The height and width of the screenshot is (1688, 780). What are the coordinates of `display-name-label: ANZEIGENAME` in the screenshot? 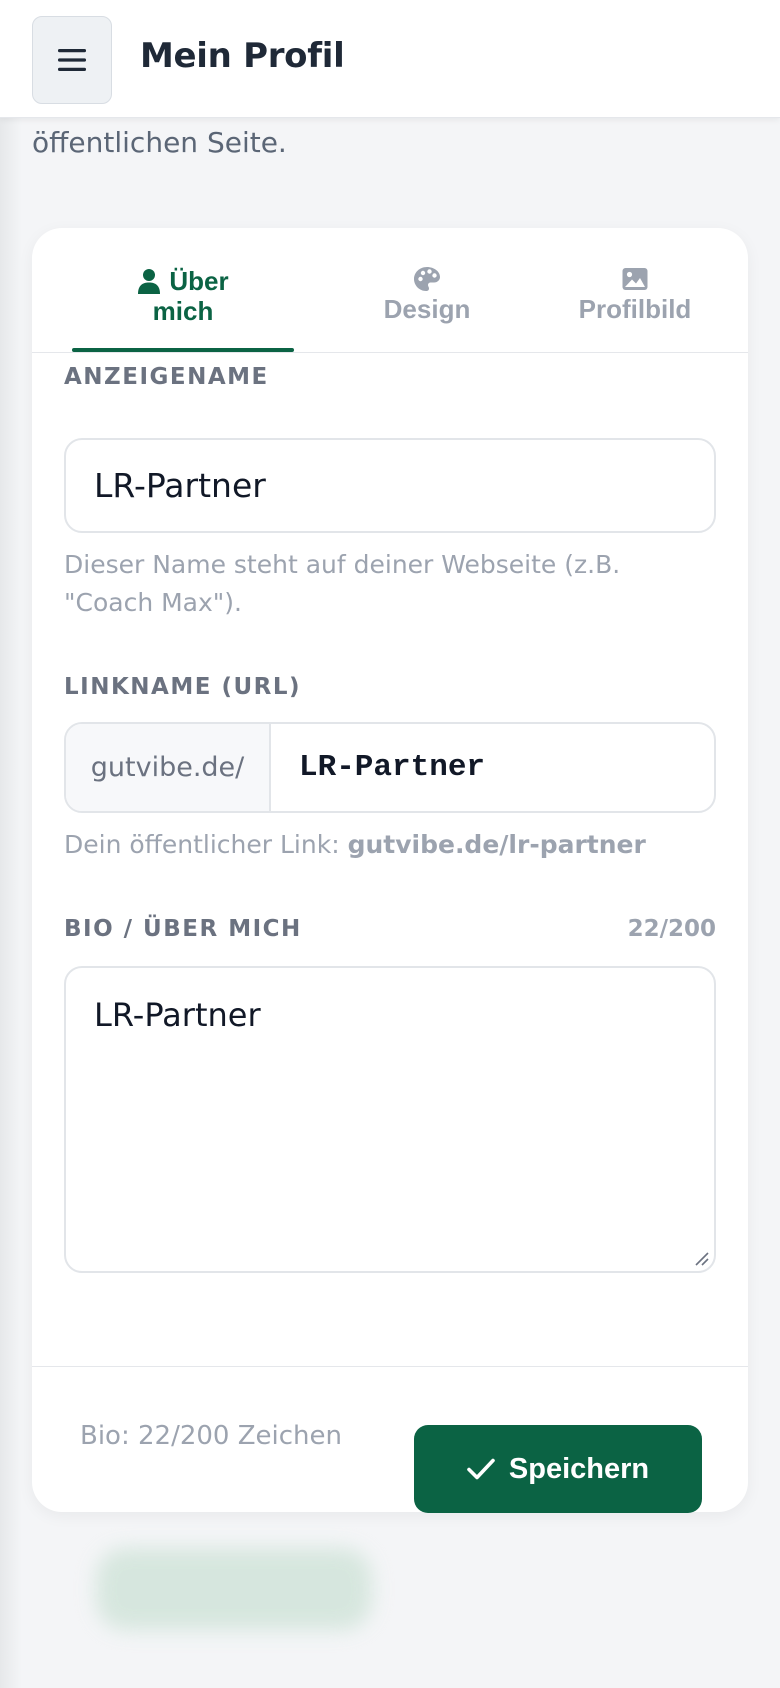 It's located at (166, 377).